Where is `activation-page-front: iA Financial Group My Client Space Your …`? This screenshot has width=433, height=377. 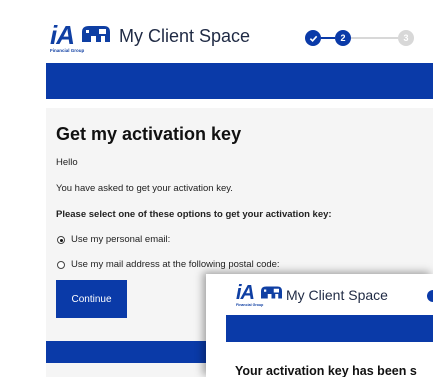
activation-page-front: iA Financial Group My Client Space Your … is located at coordinates (319, 325).